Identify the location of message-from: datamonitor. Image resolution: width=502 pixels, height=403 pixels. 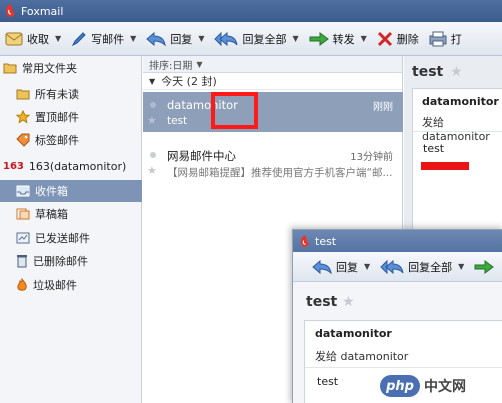
(353, 333).